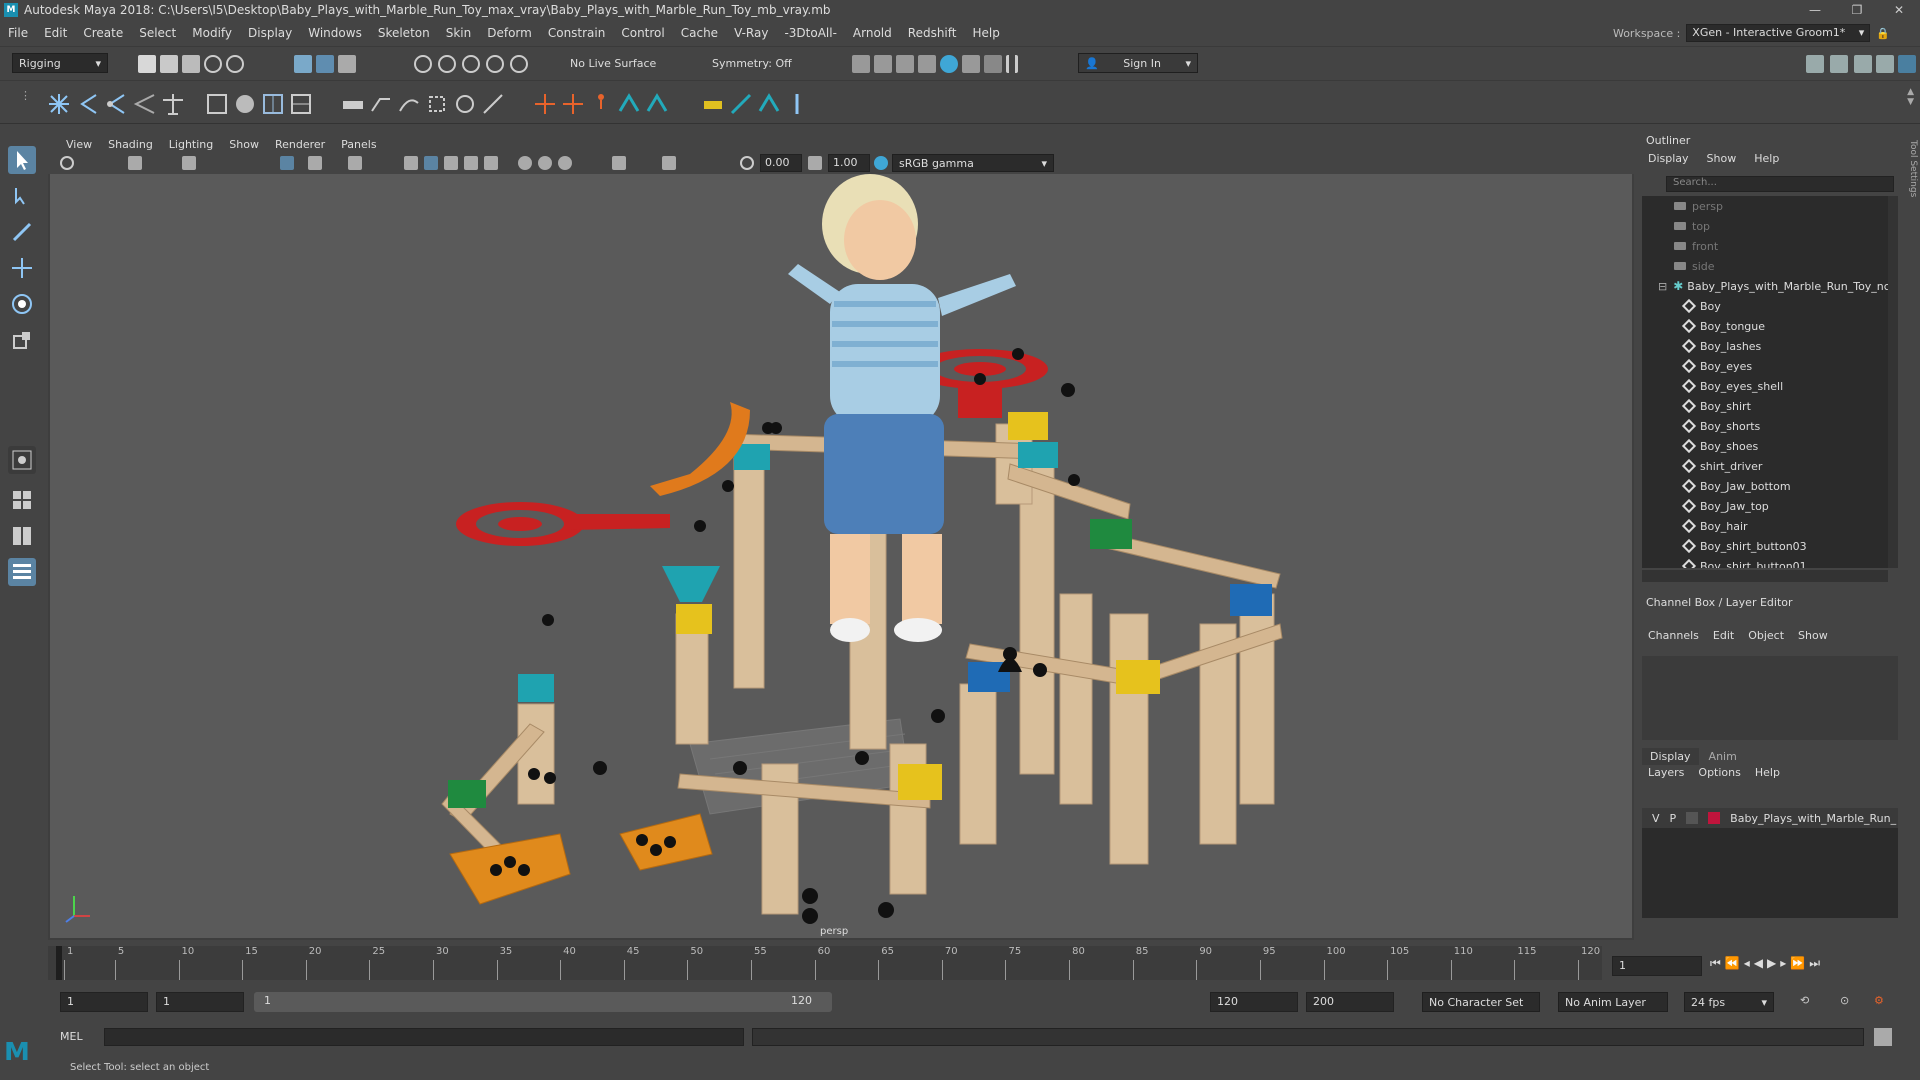 This screenshot has width=1920, height=1080. I want to click on mel-label: MEL, so click(71, 1036).